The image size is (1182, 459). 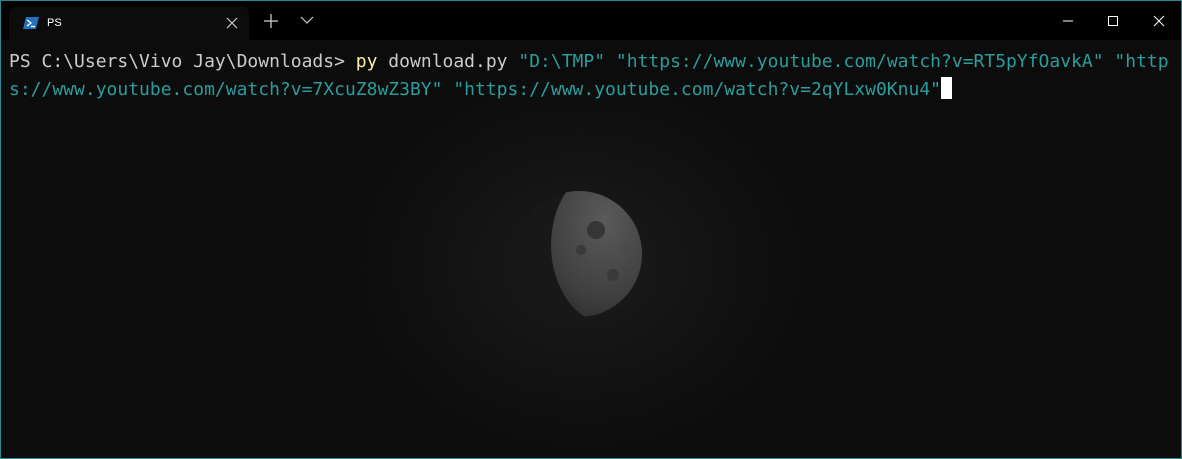 I want to click on minimize-icon, so click(x=1068, y=20).